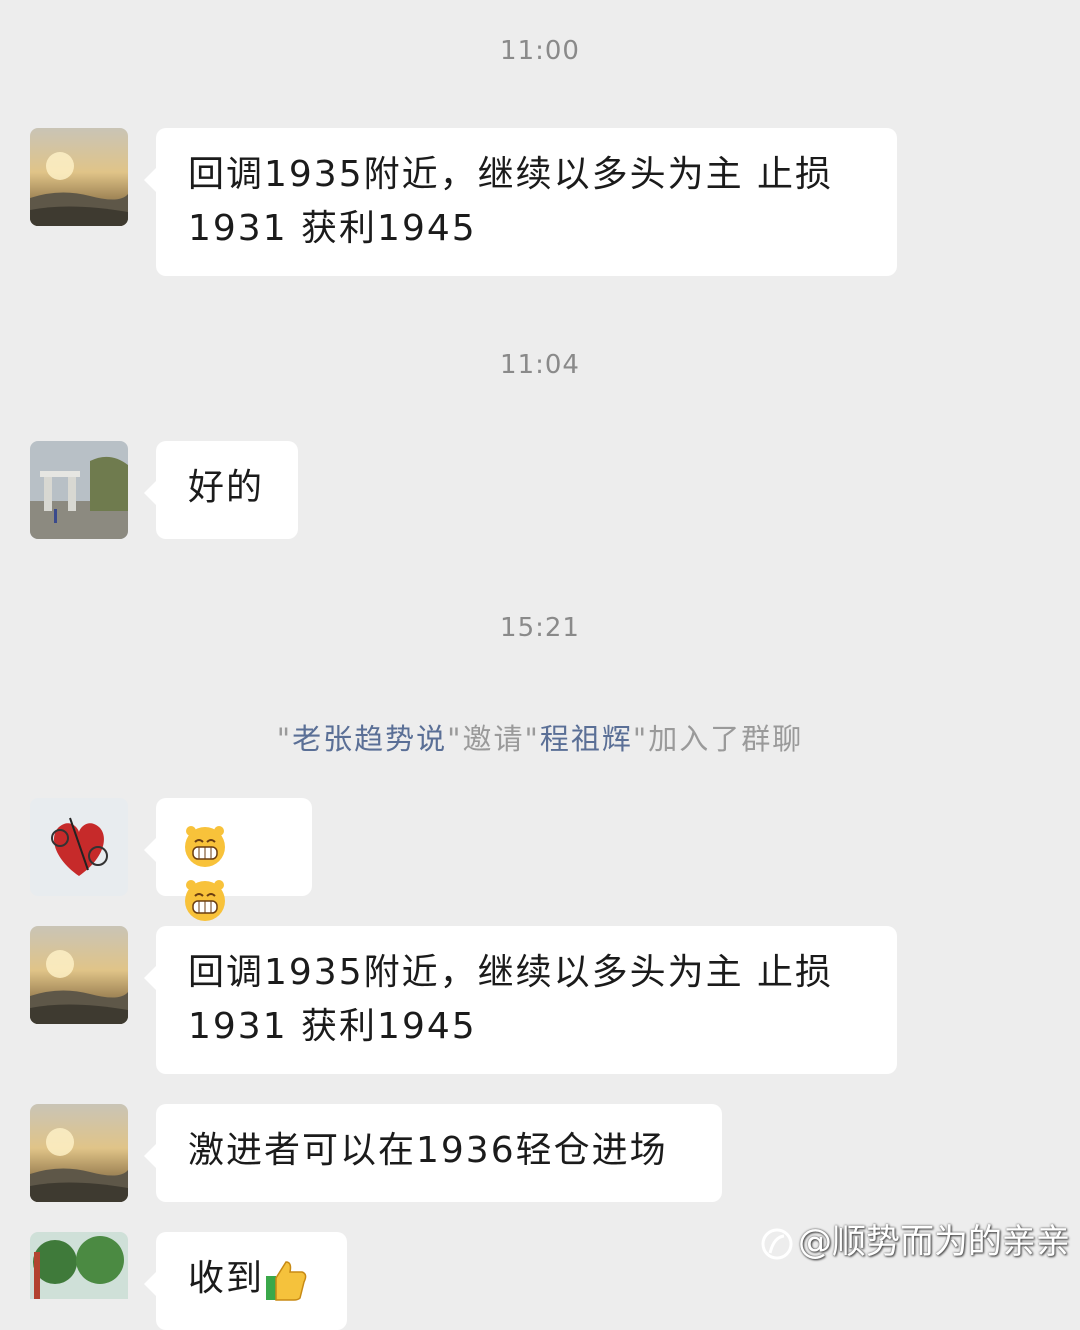 Image resolution: width=1080 pixels, height=1330 pixels. I want to click on watermark: @顺势而为的亲亲, so click(915, 1238).